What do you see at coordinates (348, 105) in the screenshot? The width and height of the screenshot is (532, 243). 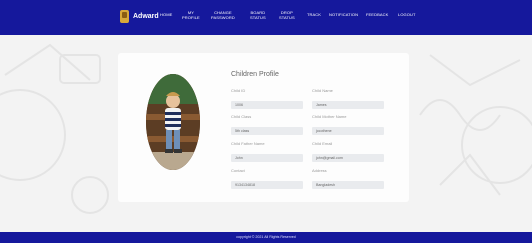 I see `child-name-field: James` at bounding box center [348, 105].